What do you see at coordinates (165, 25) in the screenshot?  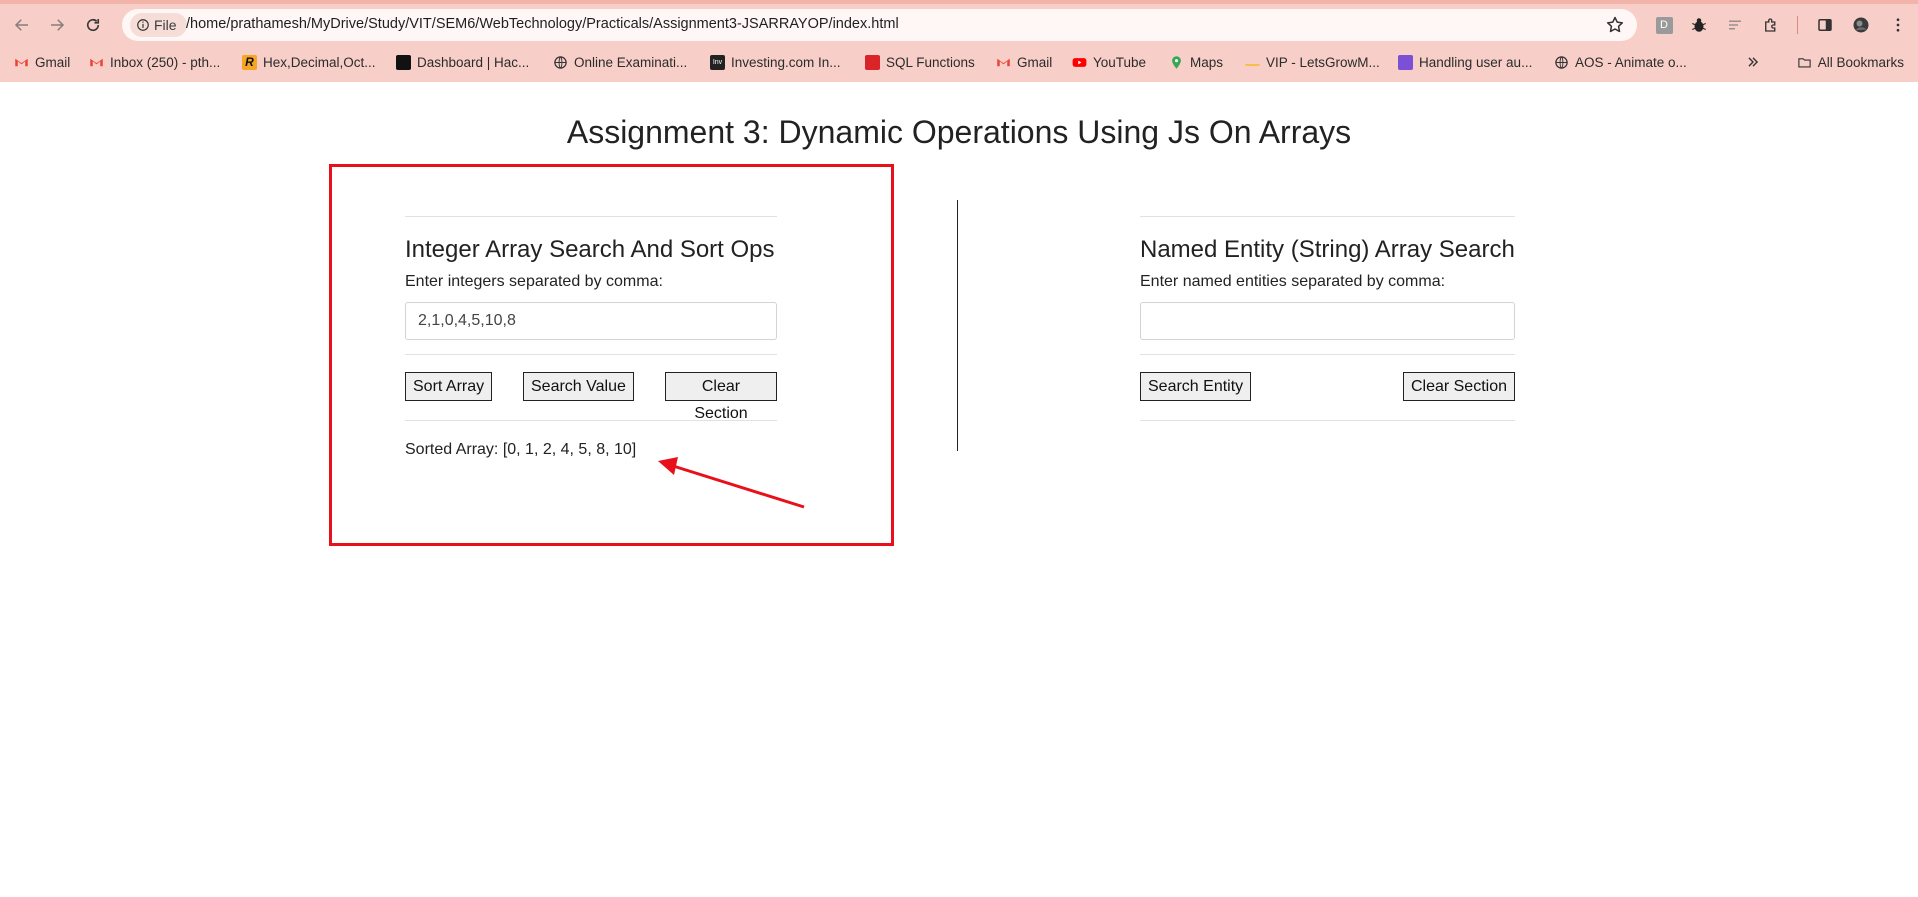 I see `file-chip-label: File` at bounding box center [165, 25].